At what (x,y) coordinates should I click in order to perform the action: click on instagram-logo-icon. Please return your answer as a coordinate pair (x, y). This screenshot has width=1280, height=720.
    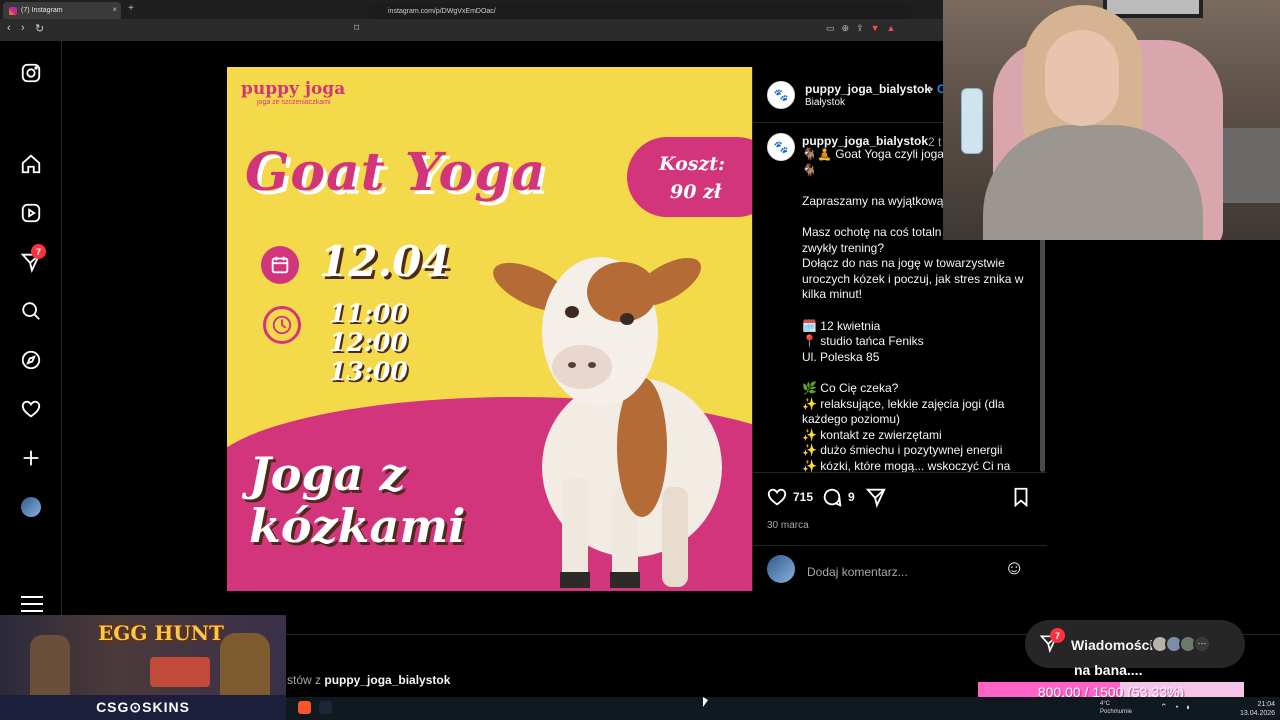
    Looking at the image, I should click on (31, 73).